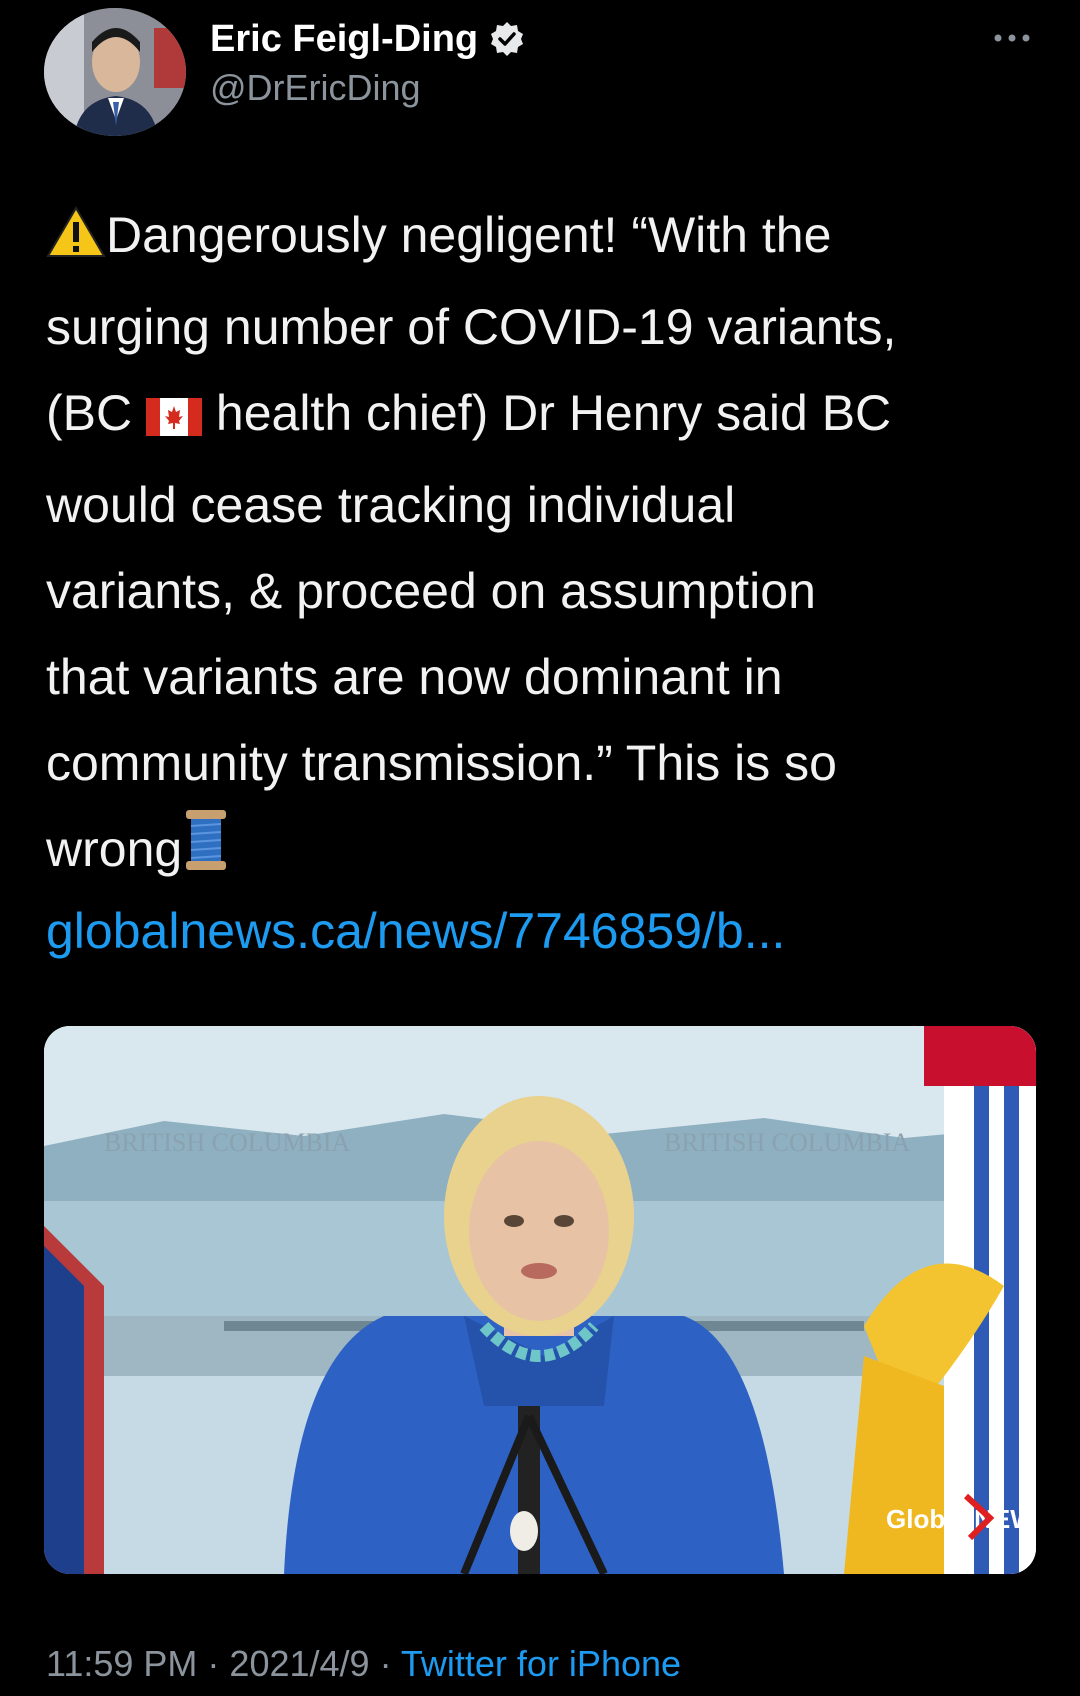 The width and height of the screenshot is (1080, 1696). What do you see at coordinates (414, 677) in the screenshot?
I see `tweet-line-6: that variants are now dominant in` at bounding box center [414, 677].